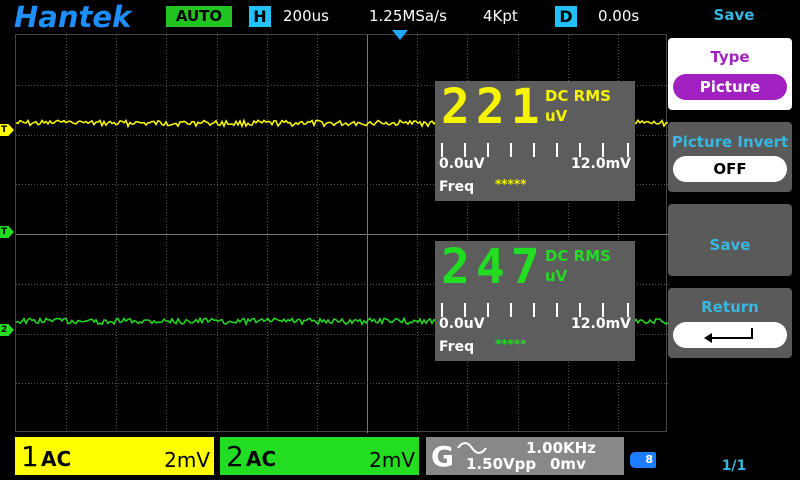 Image resolution: width=800 pixels, height=480 pixels. I want to click on ch2-volts-div: 2mV, so click(392, 460).